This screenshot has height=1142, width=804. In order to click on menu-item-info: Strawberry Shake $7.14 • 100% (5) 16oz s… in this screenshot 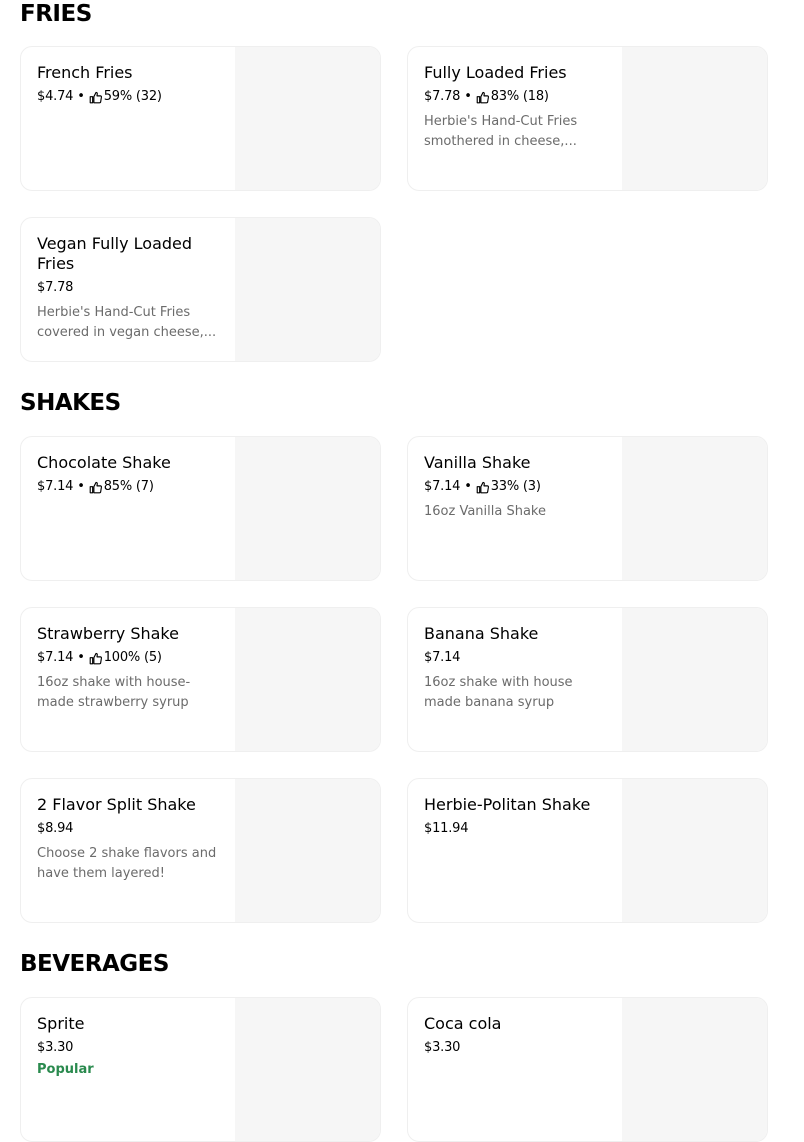, I will do `click(130, 668)`.